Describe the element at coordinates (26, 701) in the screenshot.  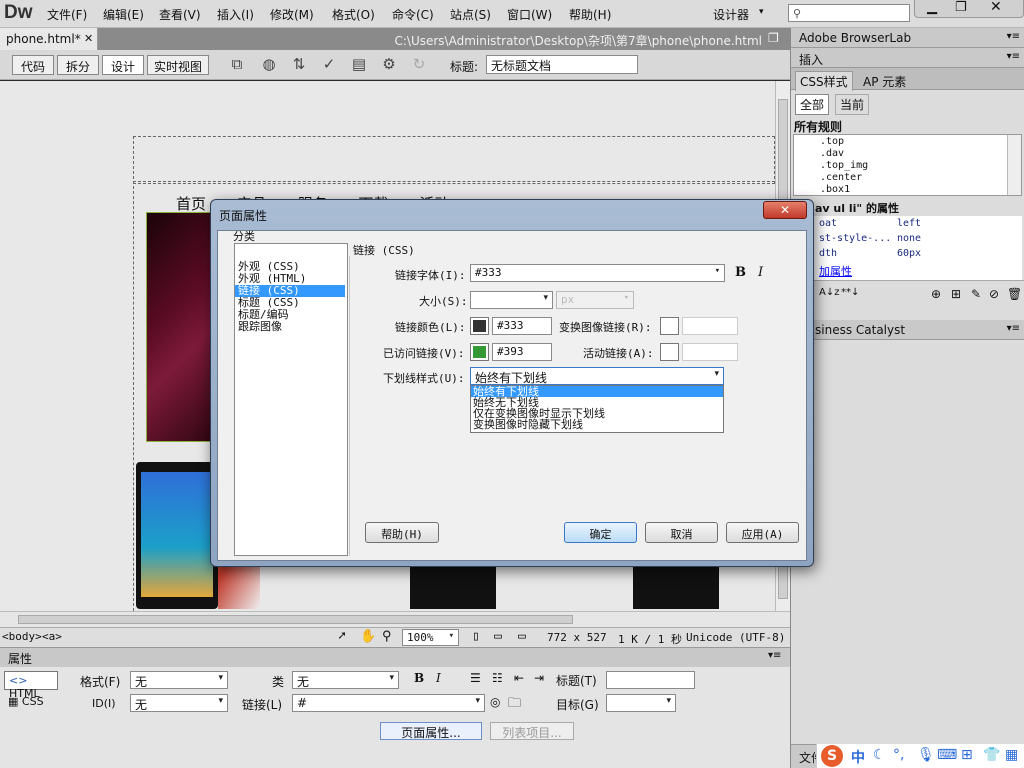
I see `css-mode-button: ▦ CSS` at that location.